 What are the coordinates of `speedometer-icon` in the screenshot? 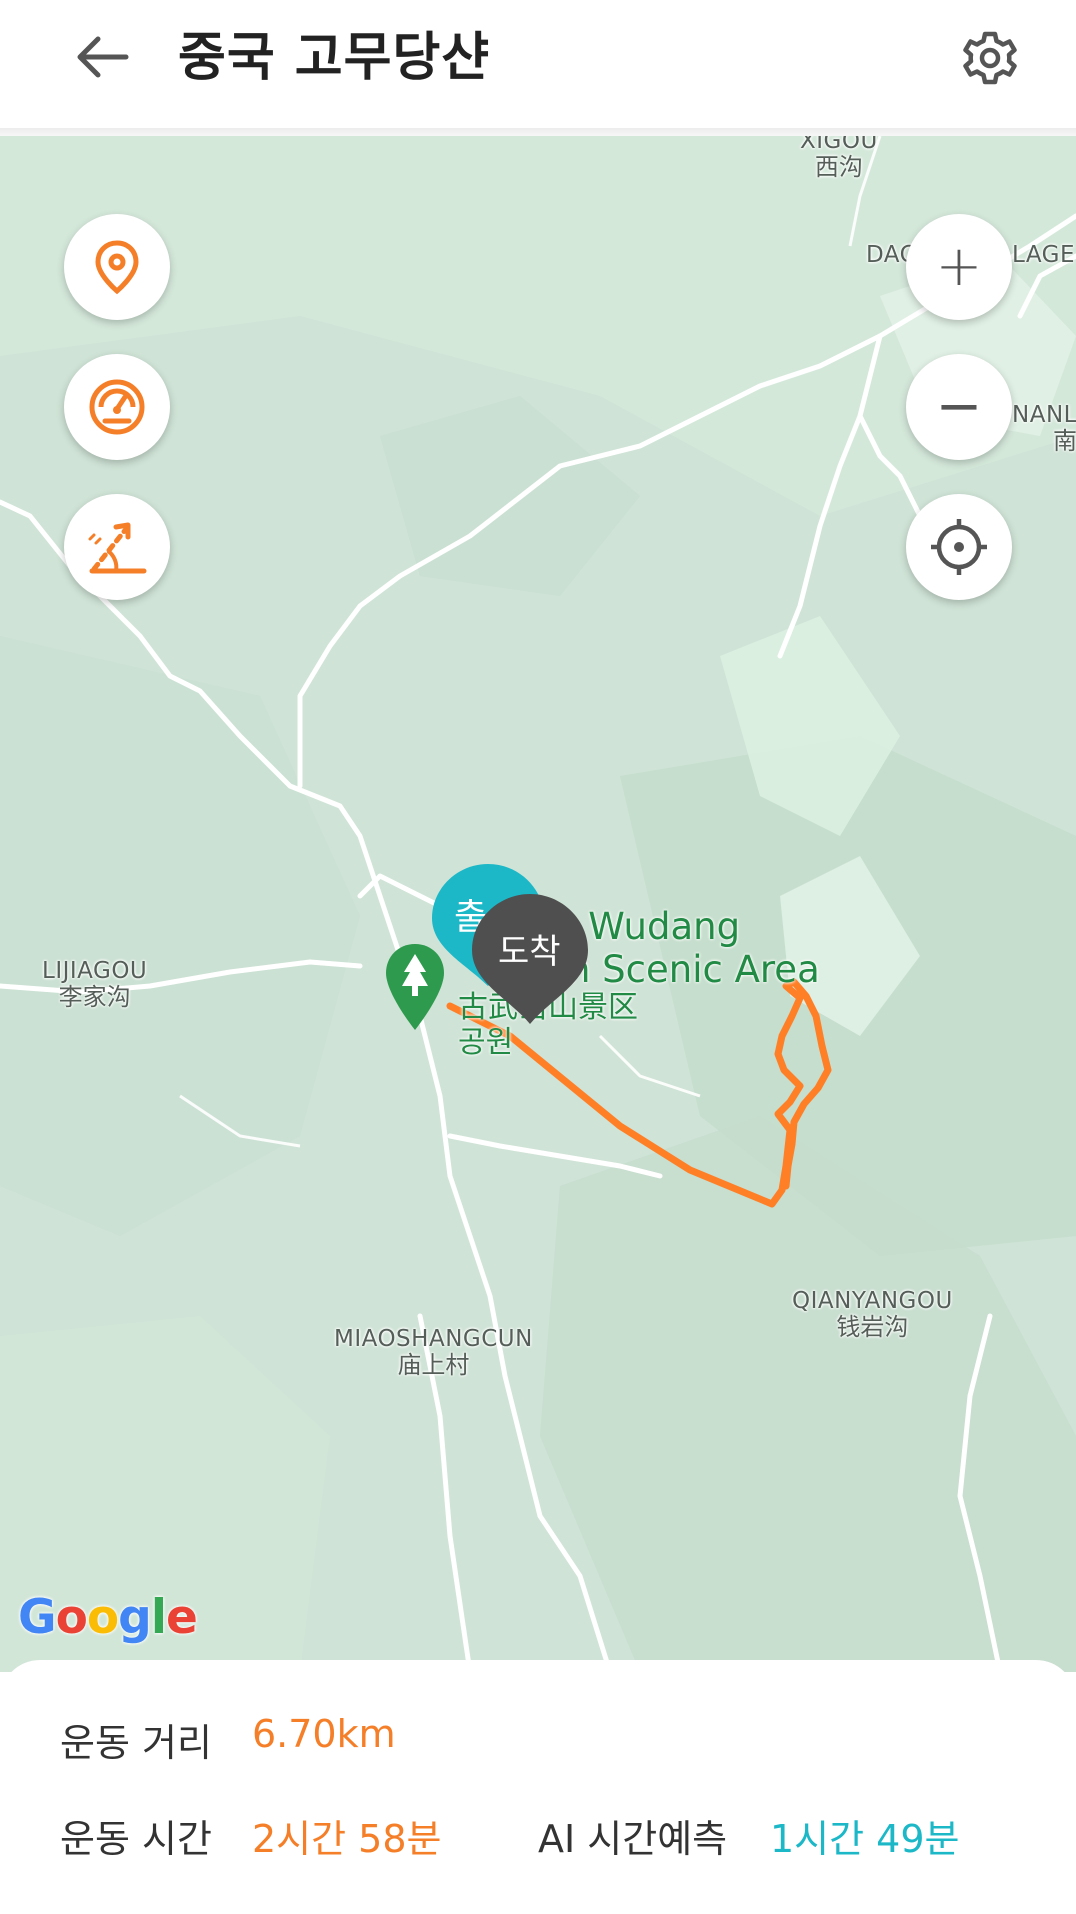 It's located at (117, 407).